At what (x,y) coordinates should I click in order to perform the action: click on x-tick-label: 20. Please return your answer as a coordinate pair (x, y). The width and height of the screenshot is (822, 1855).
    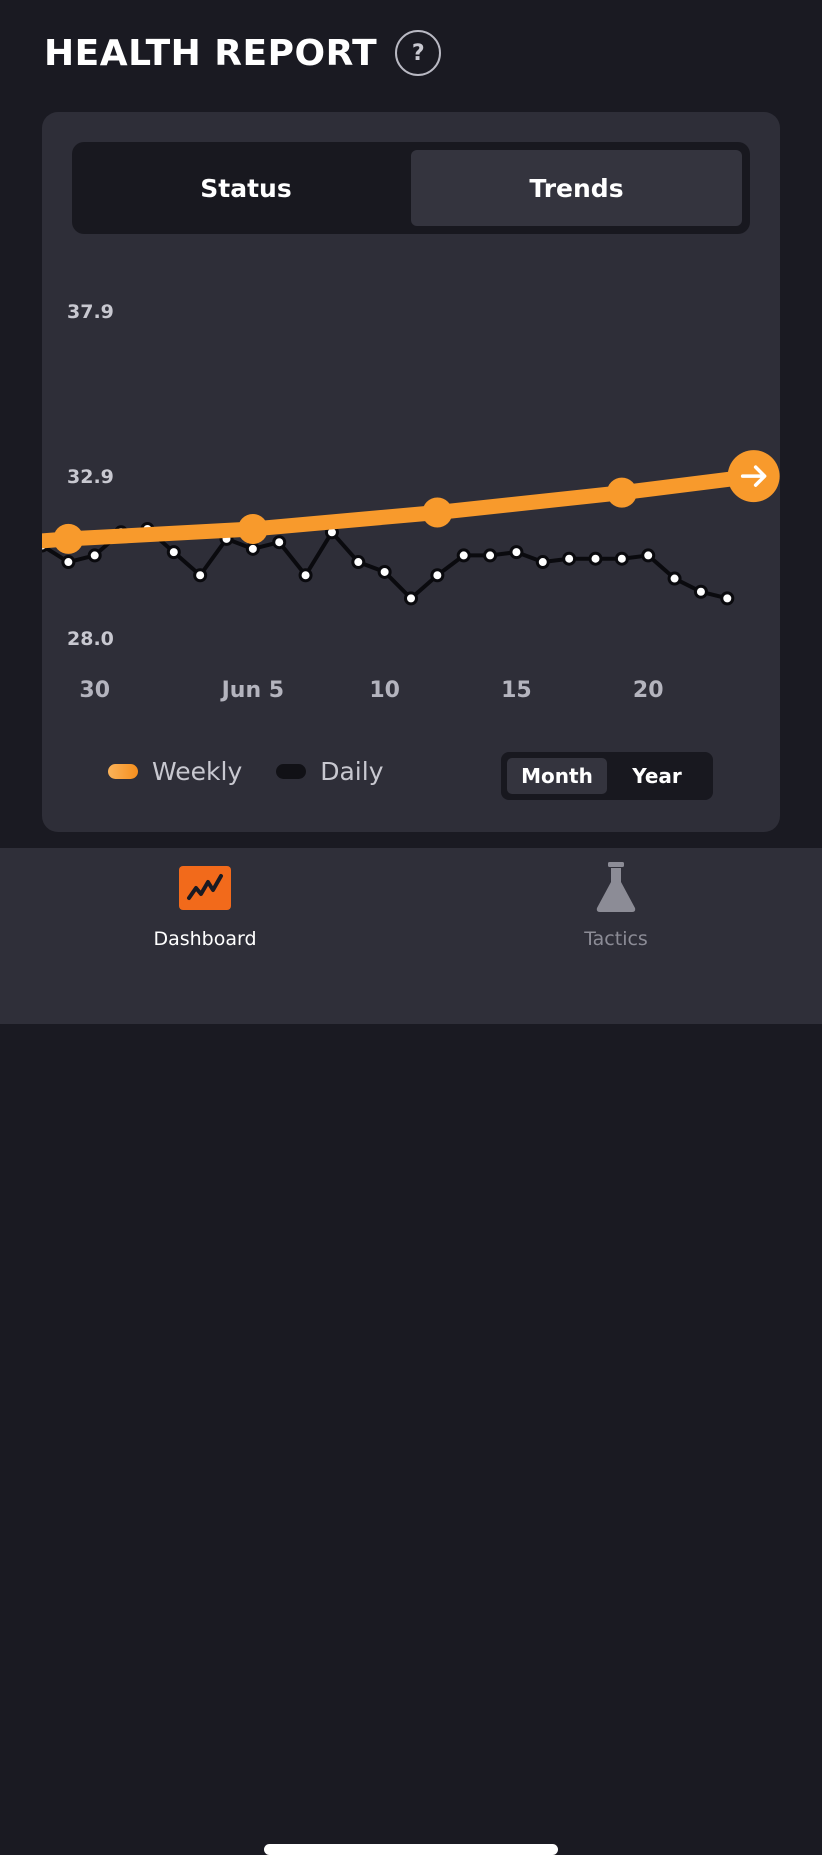
    Looking at the image, I should click on (648, 690).